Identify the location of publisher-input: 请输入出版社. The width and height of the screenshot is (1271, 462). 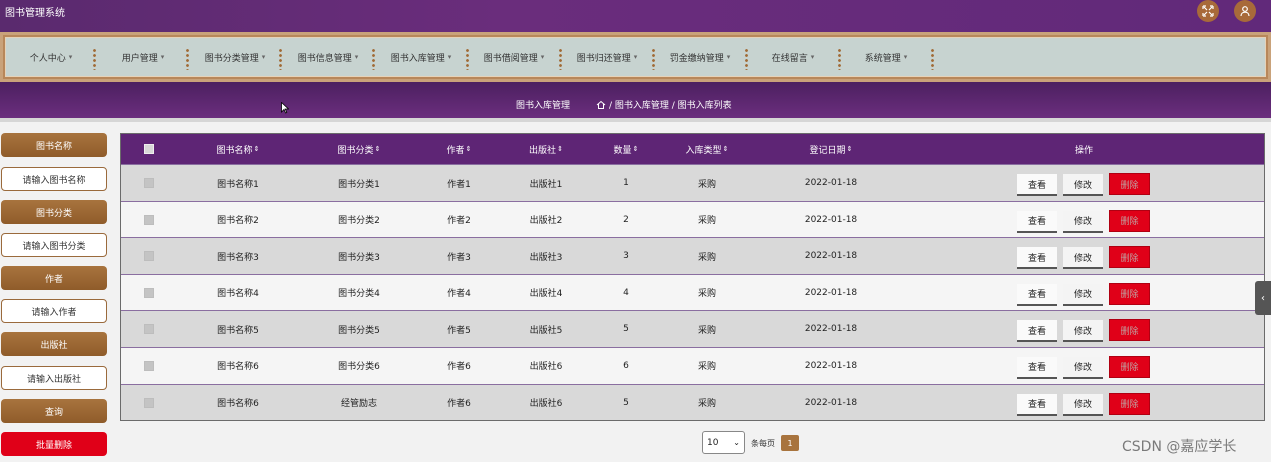
(54, 378).